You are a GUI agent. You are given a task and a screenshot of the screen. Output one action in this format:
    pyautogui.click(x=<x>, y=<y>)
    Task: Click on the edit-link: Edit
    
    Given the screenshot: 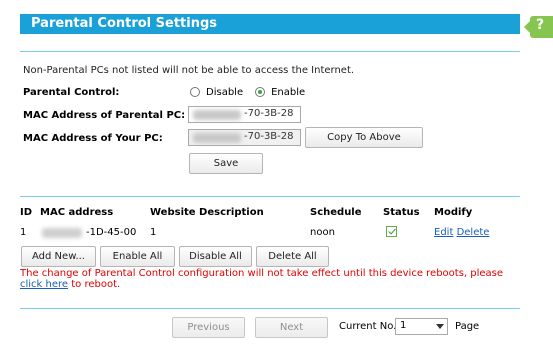 What is the action you would take?
    pyautogui.click(x=443, y=232)
    